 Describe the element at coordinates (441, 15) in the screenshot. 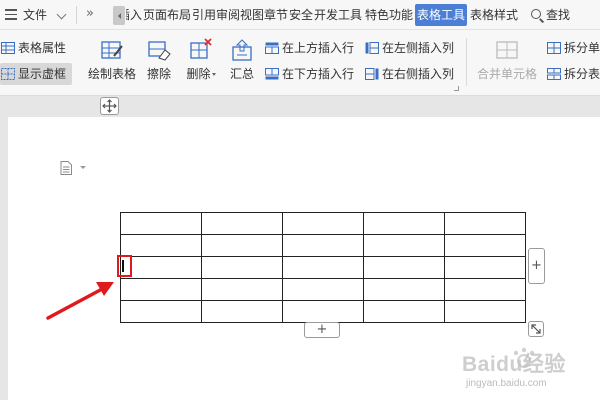

I see `tab-table-tools: 表格工具` at that location.